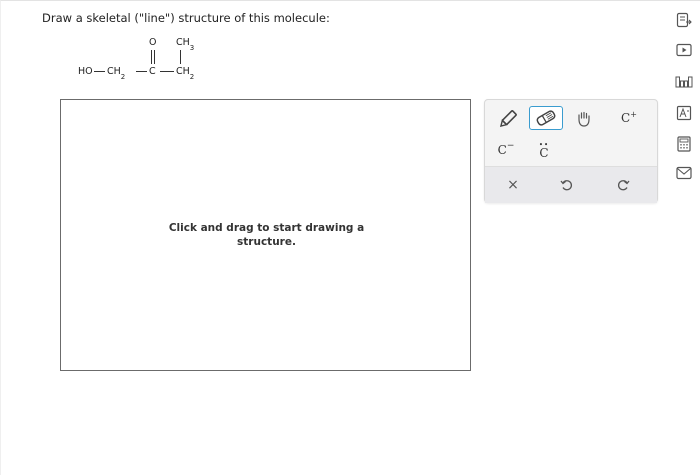  I want to click on palette-action-bar: ×, so click(571, 184).